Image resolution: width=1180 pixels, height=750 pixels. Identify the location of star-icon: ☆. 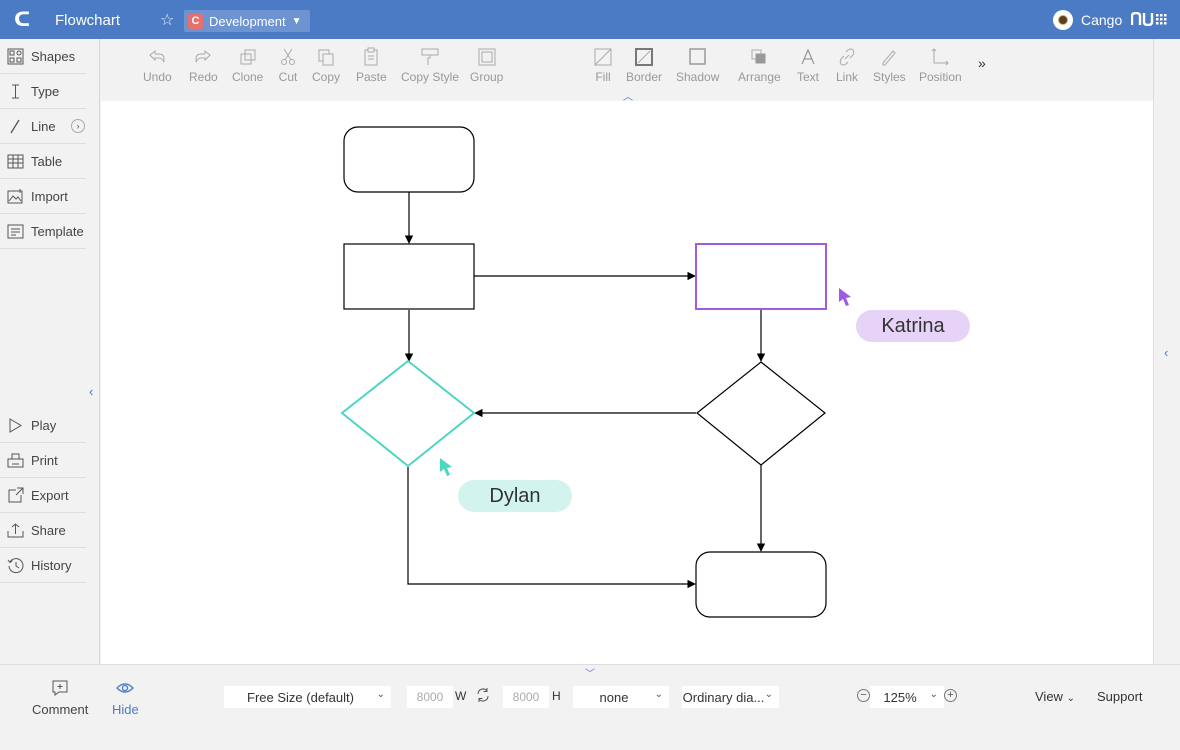
(167, 20).